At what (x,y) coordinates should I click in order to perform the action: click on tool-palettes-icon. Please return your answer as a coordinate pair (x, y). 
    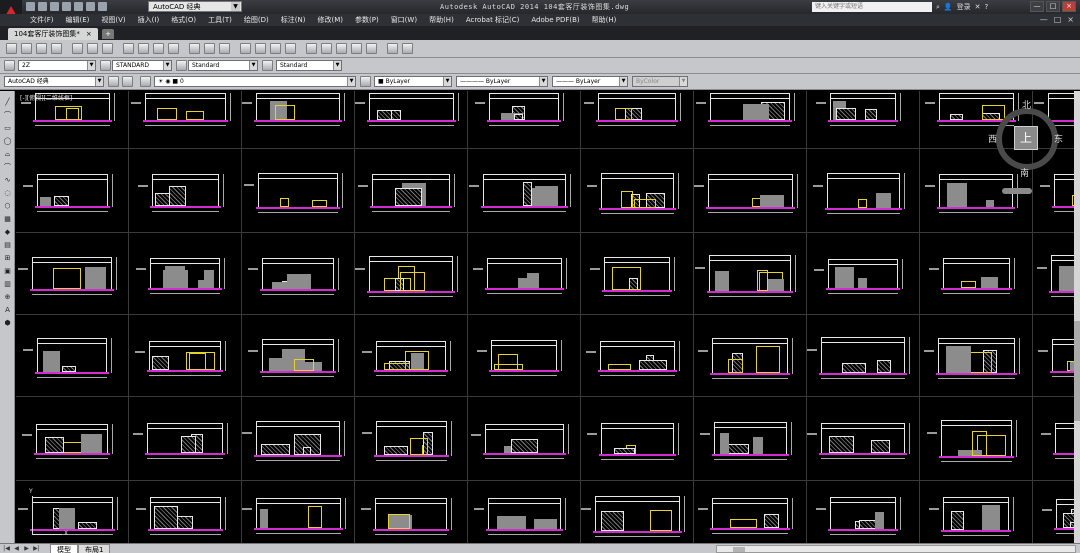
    Looking at the image, I should click on (341, 48).